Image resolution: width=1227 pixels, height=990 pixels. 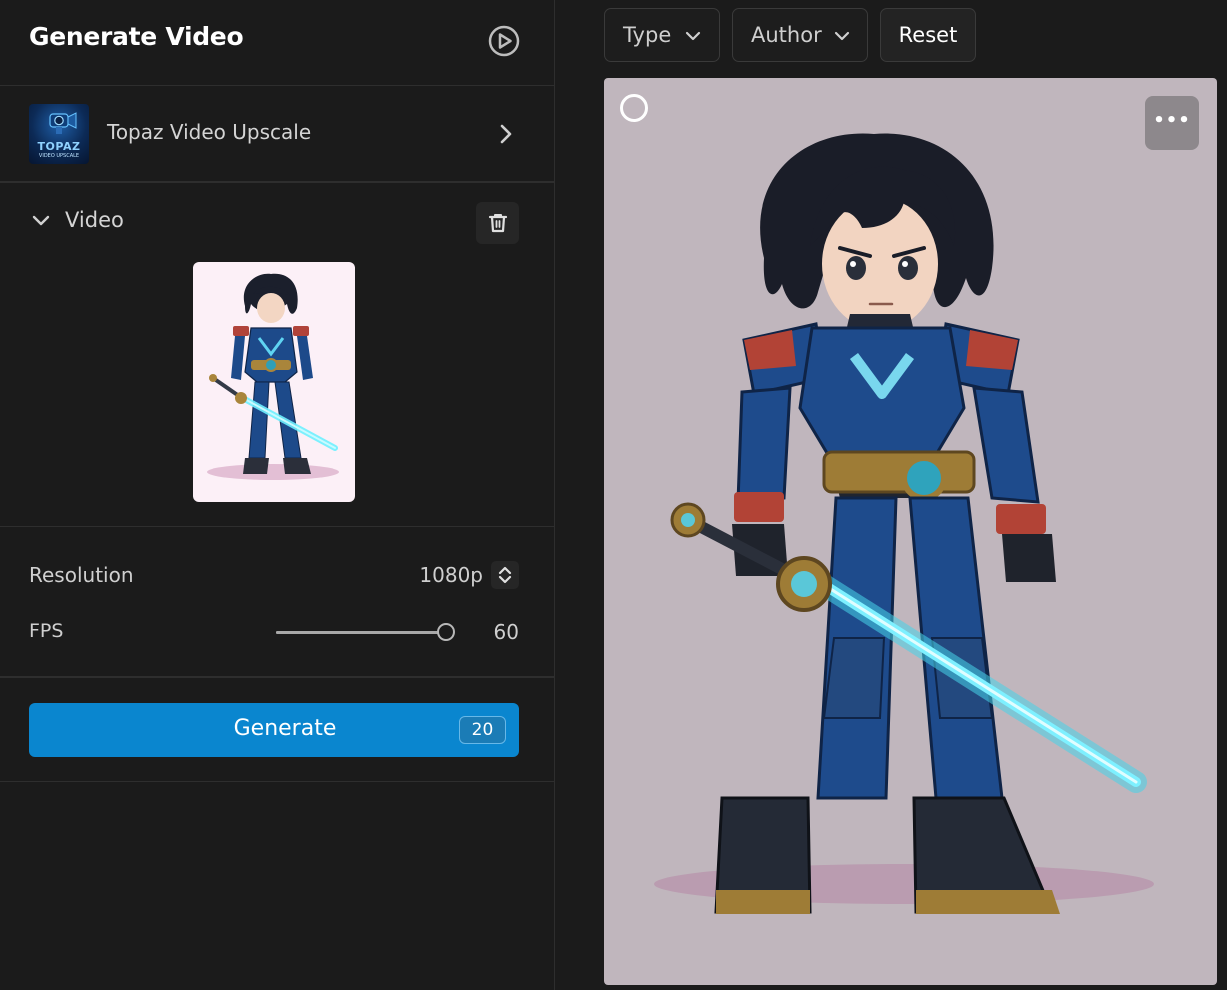 What do you see at coordinates (1172, 120) in the screenshot?
I see `more-options-icon: •••` at bounding box center [1172, 120].